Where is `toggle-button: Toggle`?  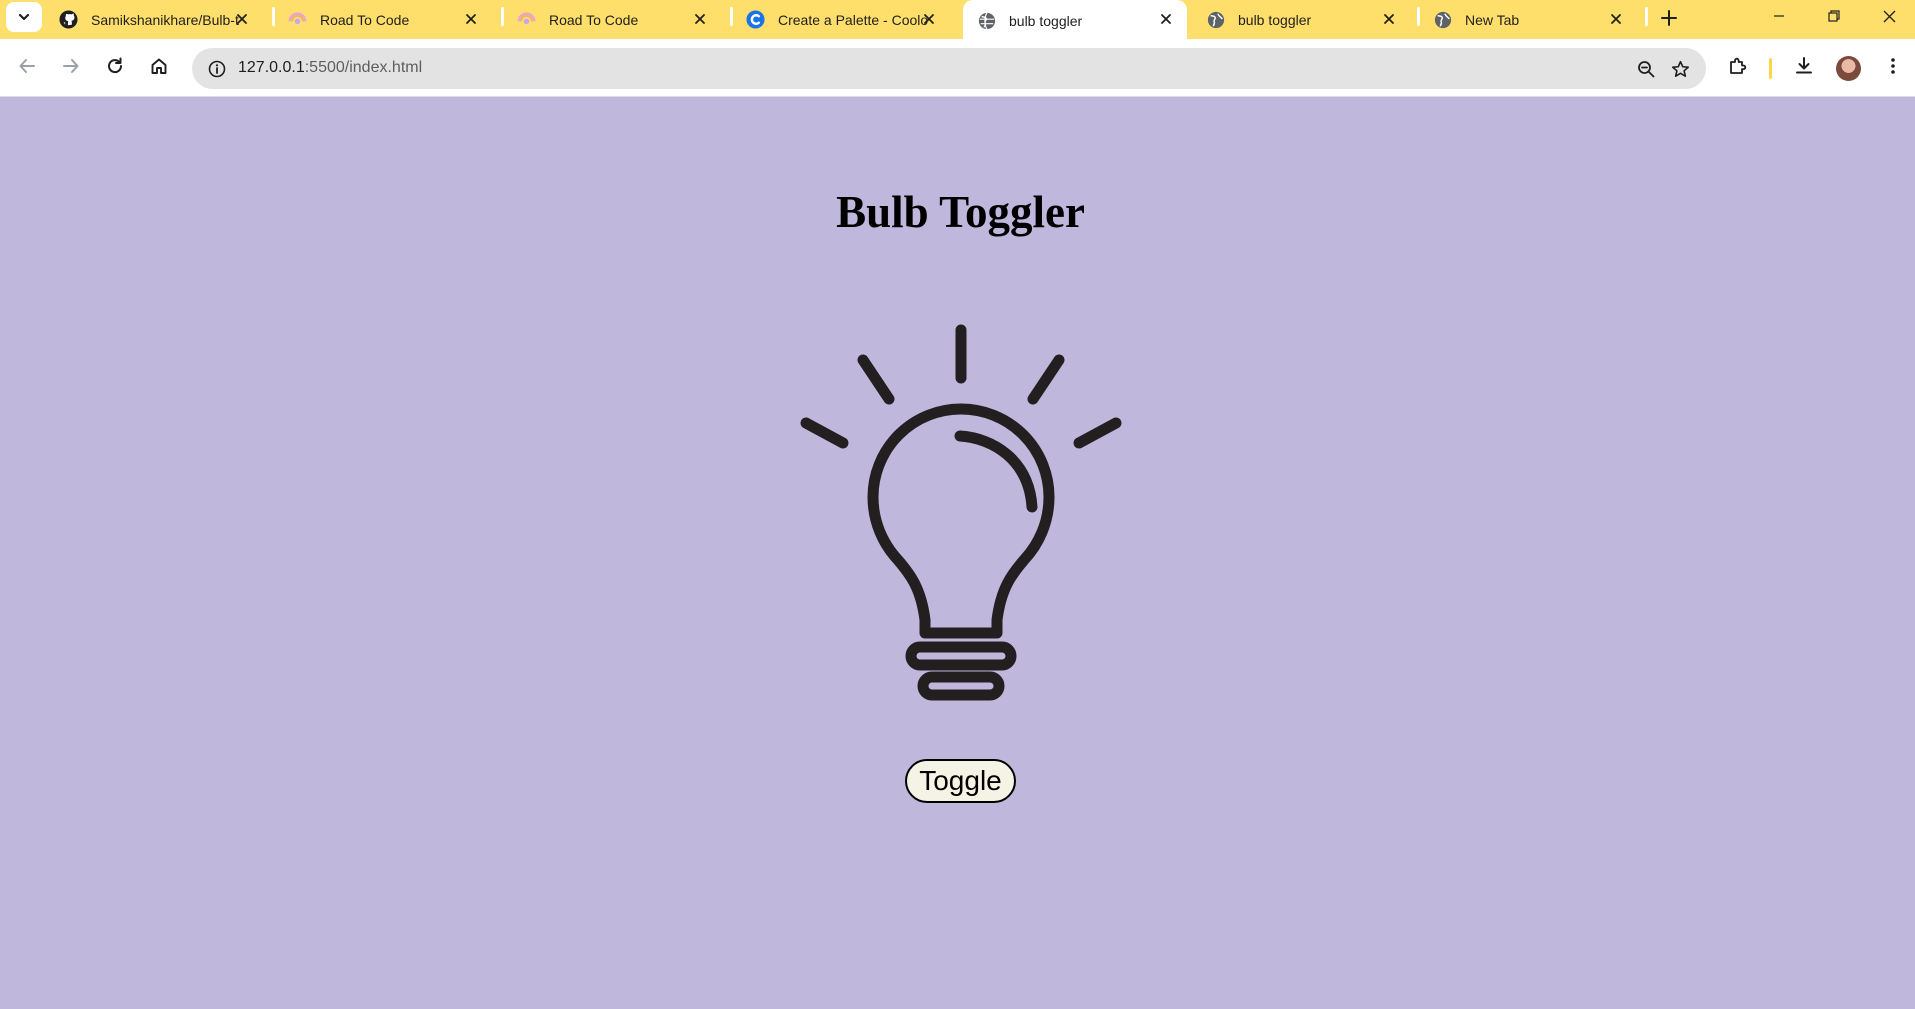 toggle-button: Toggle is located at coordinates (960, 781).